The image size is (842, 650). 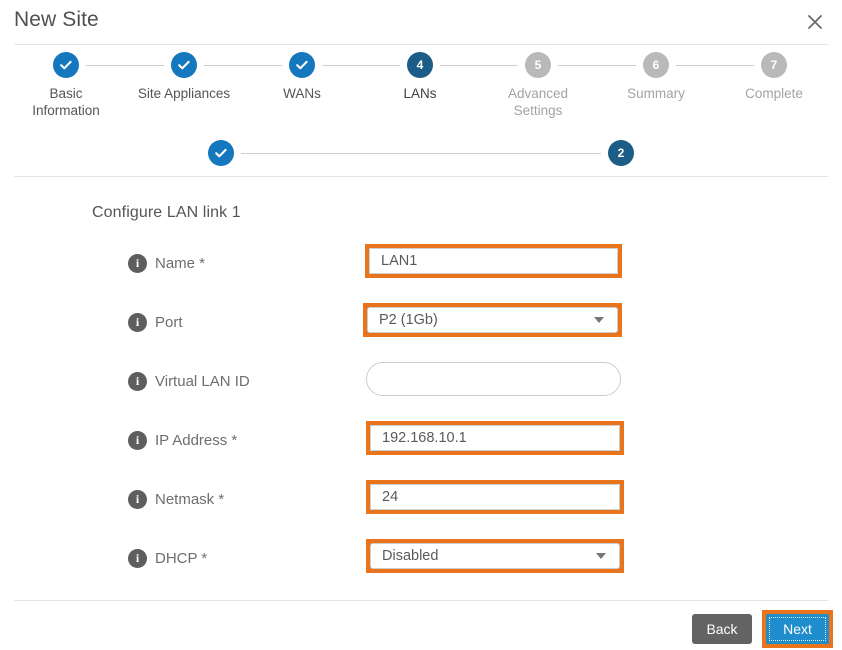 I want to click on field-label: Port, so click(x=169, y=322).